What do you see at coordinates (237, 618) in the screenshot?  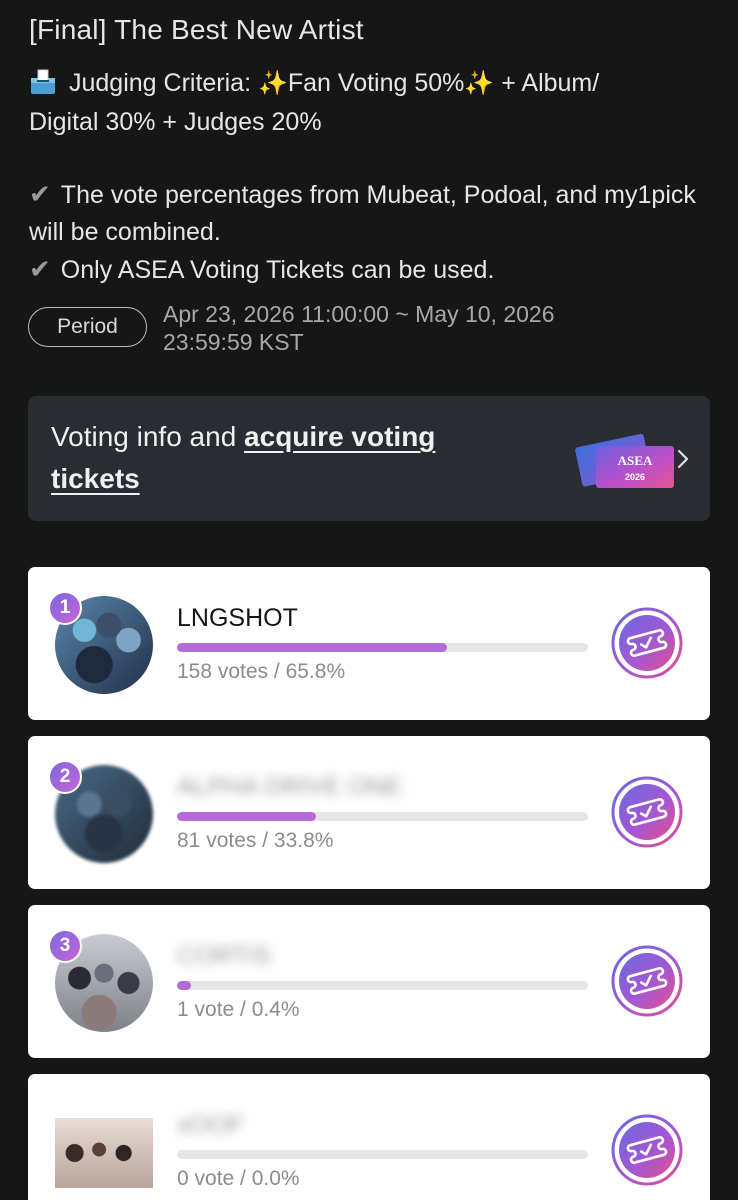 I see `artist-name: LNGSHOT` at bounding box center [237, 618].